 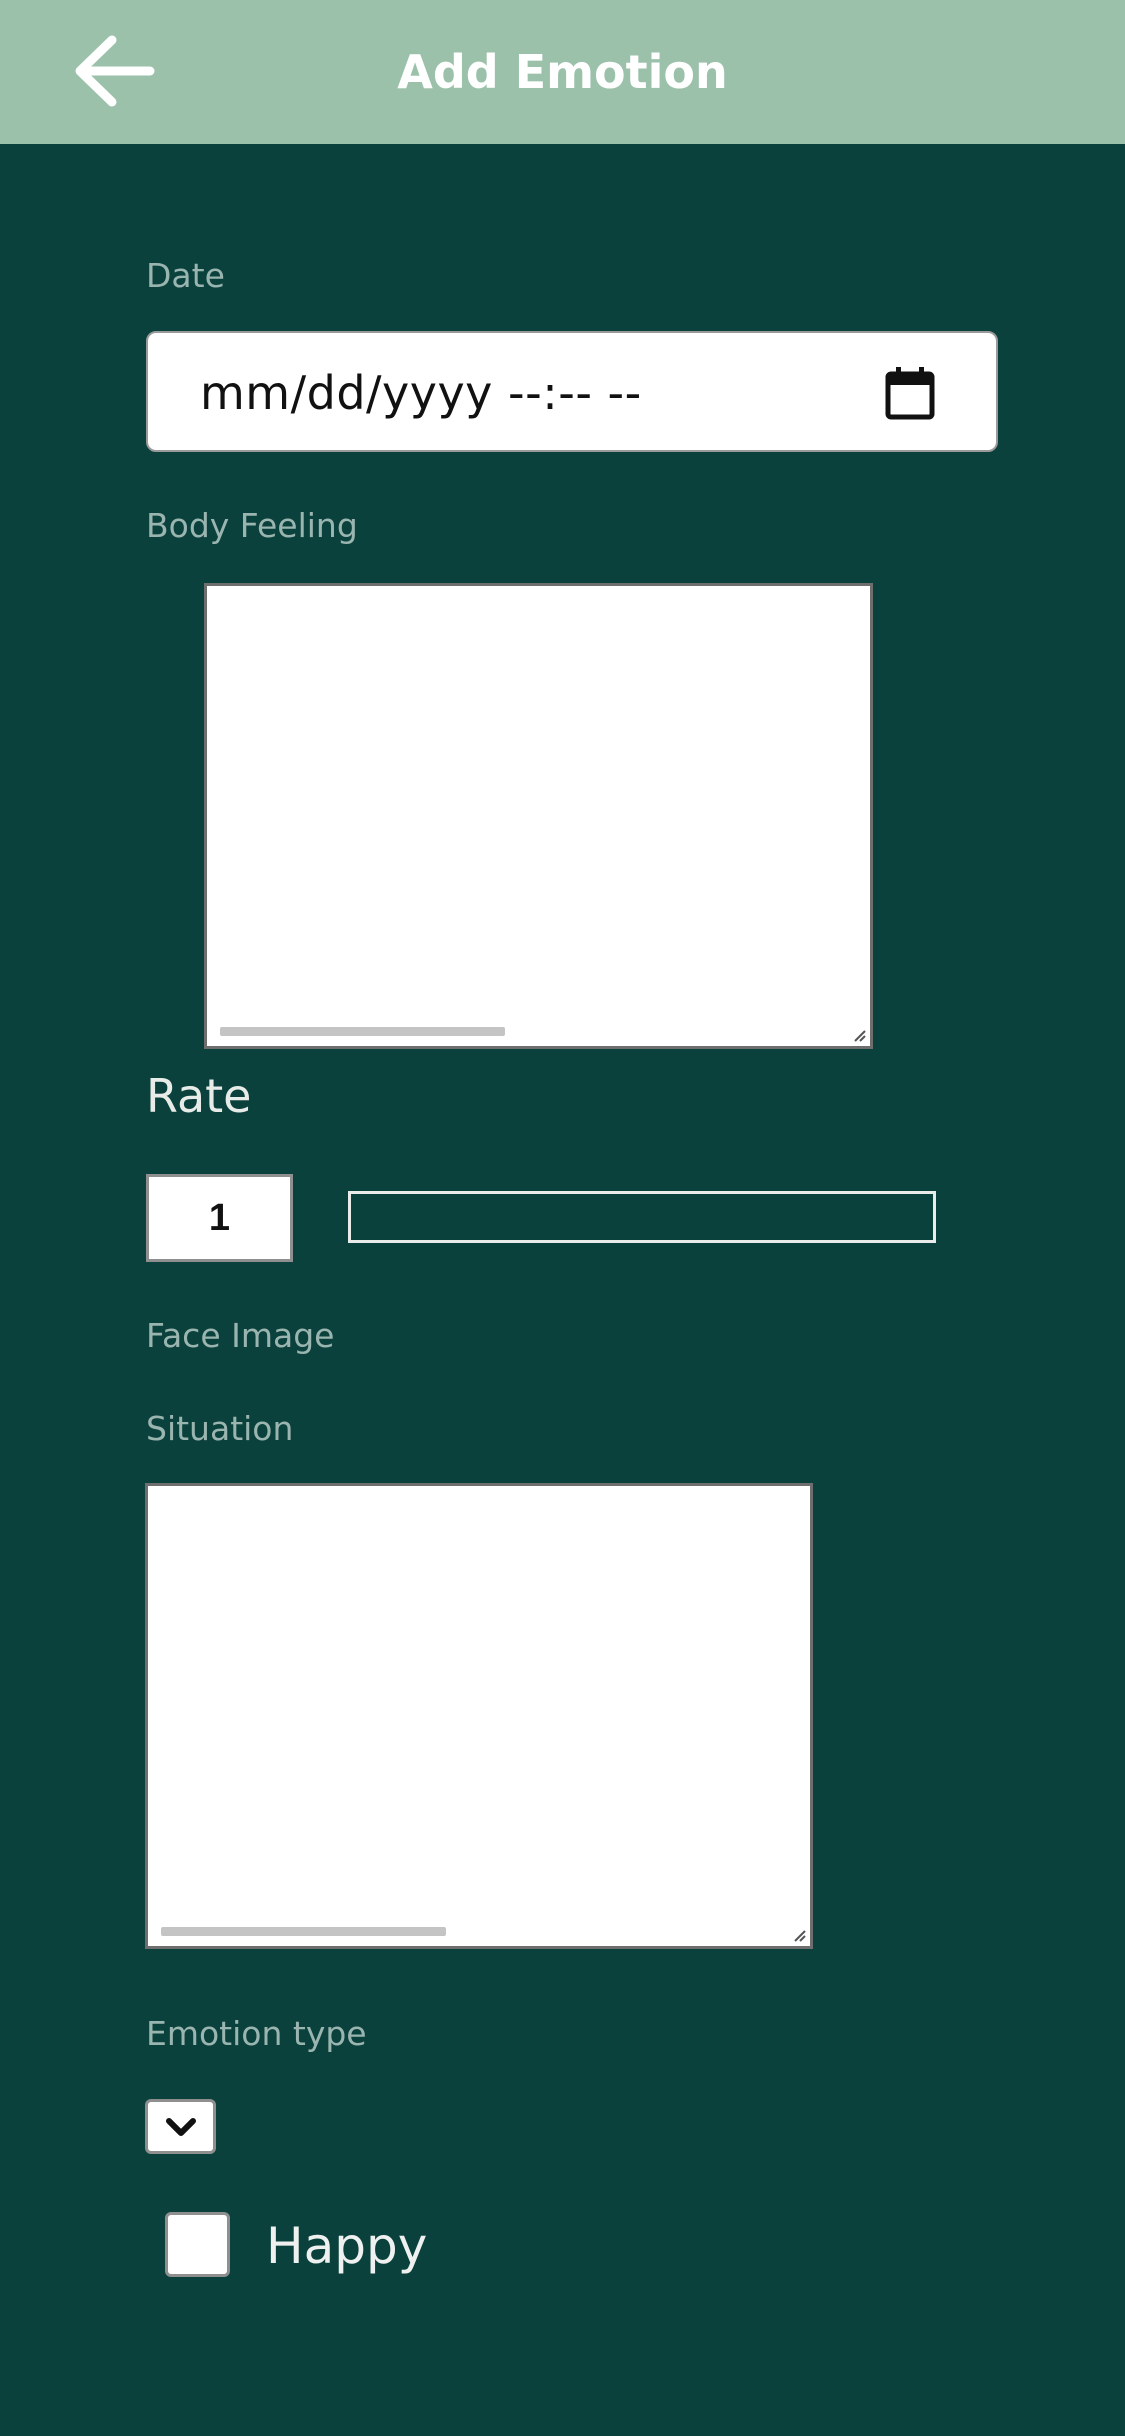 I want to click on happy-checkbox-label: Happy, so click(x=346, y=2246).